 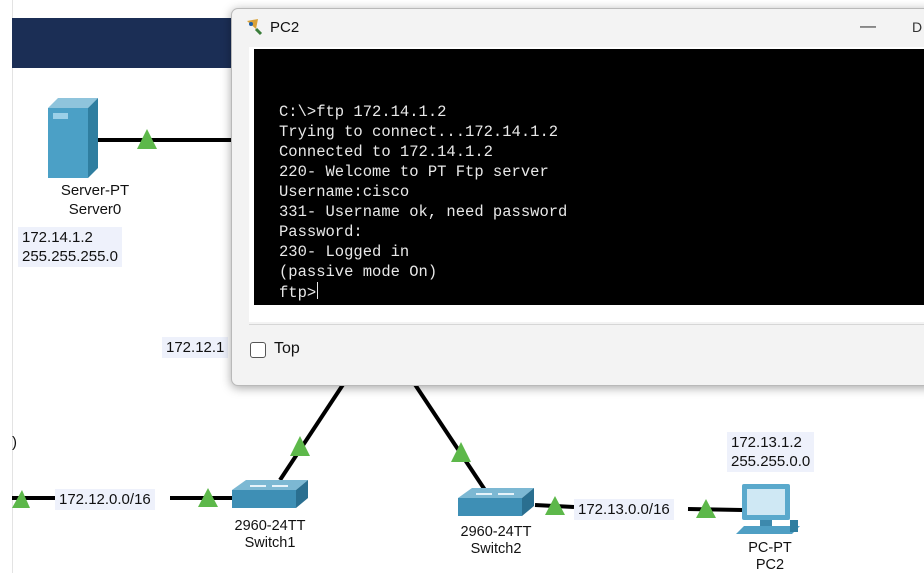 I want to click on link-switch1-router, so click(x=314, y=428).